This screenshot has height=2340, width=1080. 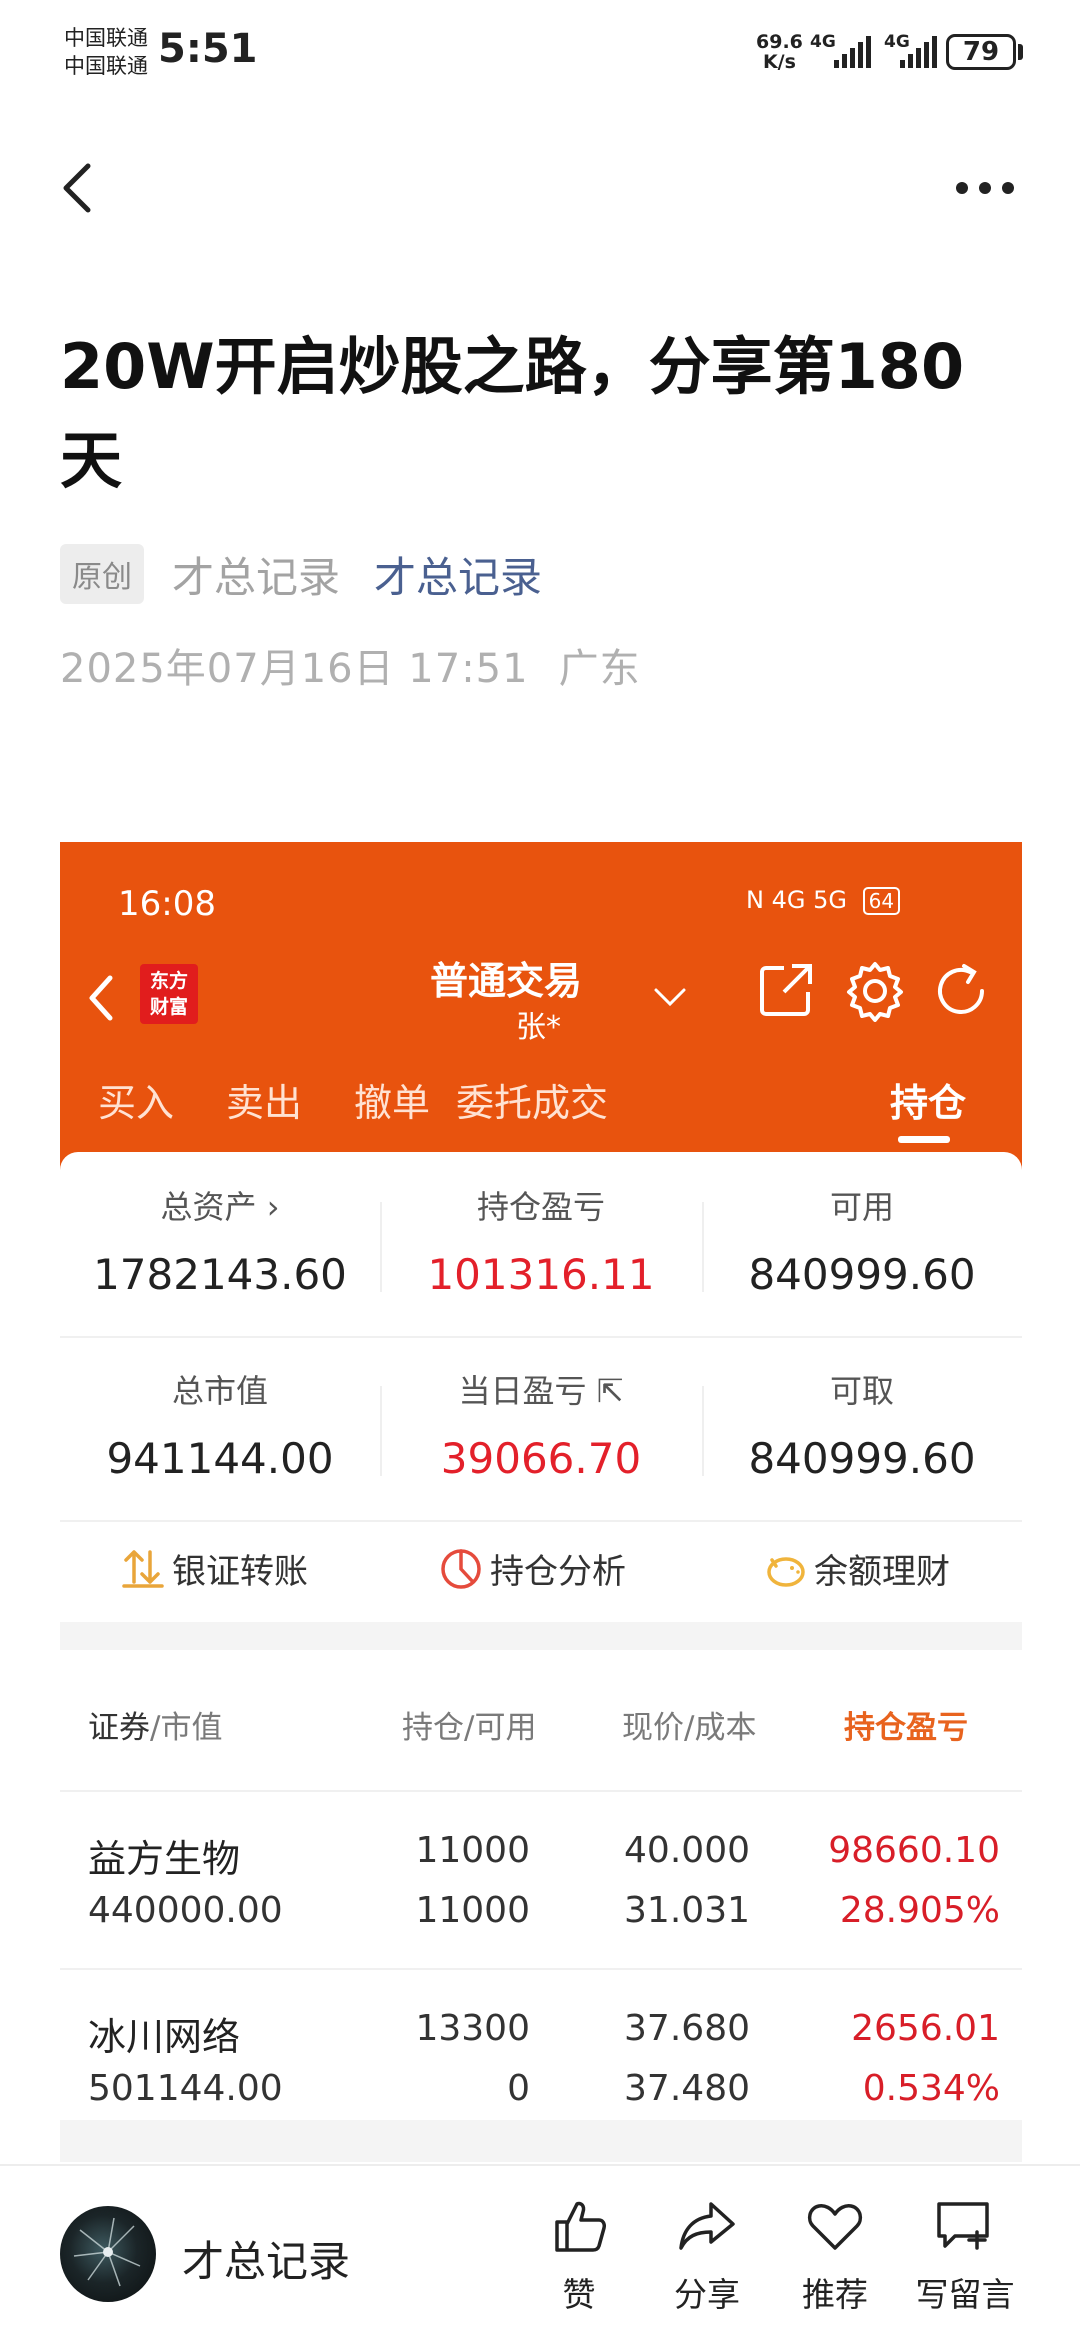 I want to click on position-pl-value: 101316.11, so click(x=541, y=1274).